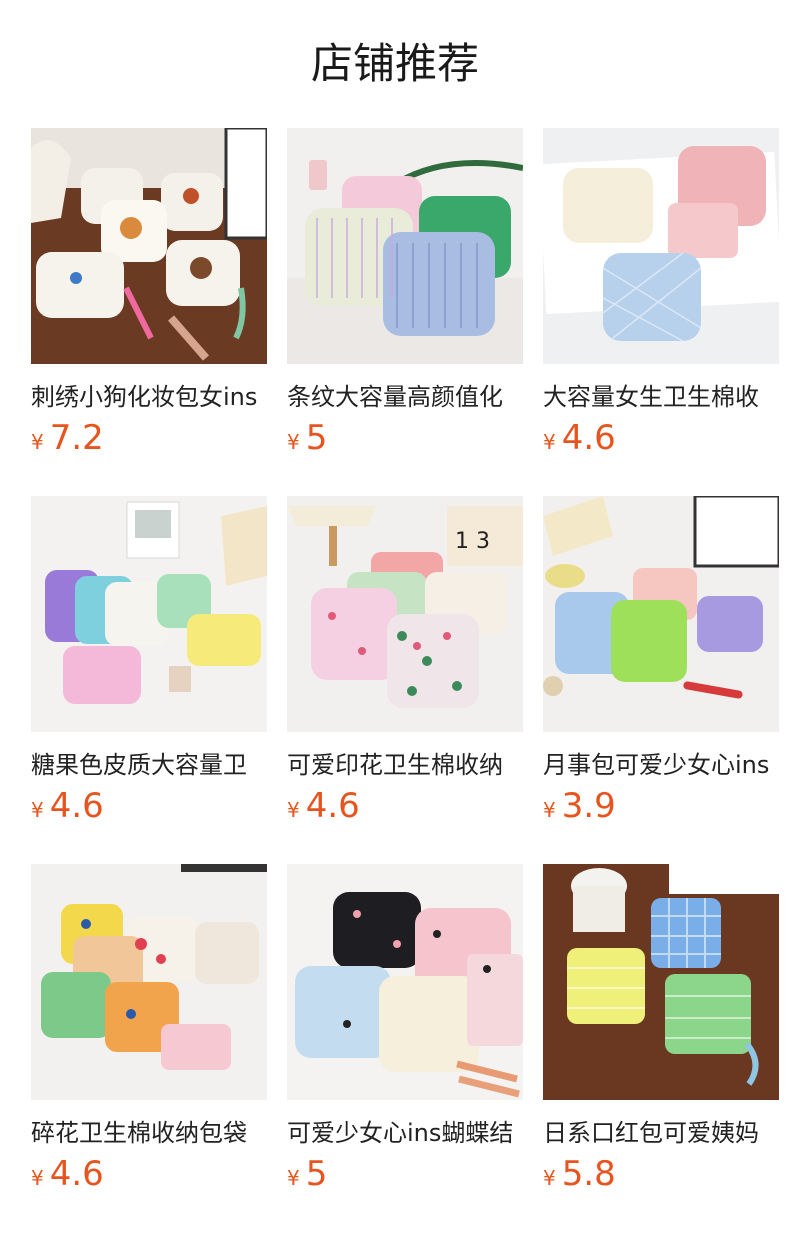 Image resolution: width=790 pixels, height=1234 pixels. I want to click on product-title: 刺绣小狗化妆包女ins, so click(149, 397).